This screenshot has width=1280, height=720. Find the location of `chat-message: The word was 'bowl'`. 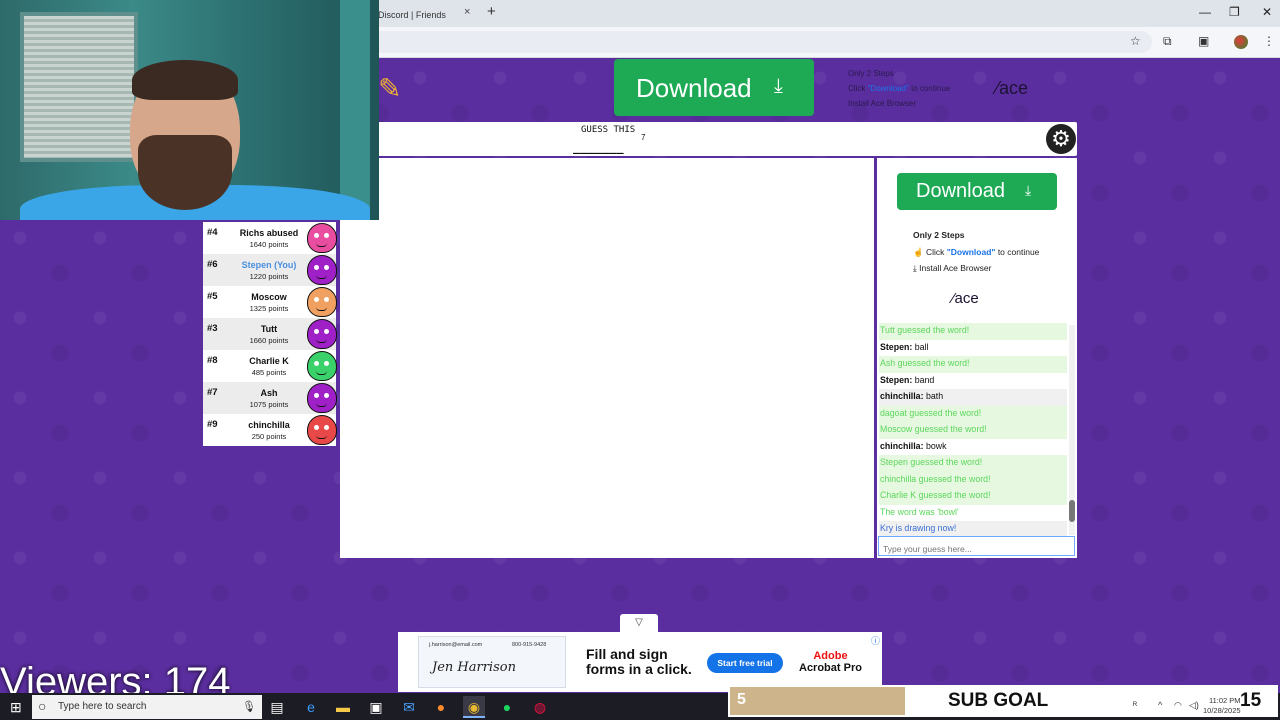

chat-message: The word was 'bowl' is located at coordinates (973, 513).